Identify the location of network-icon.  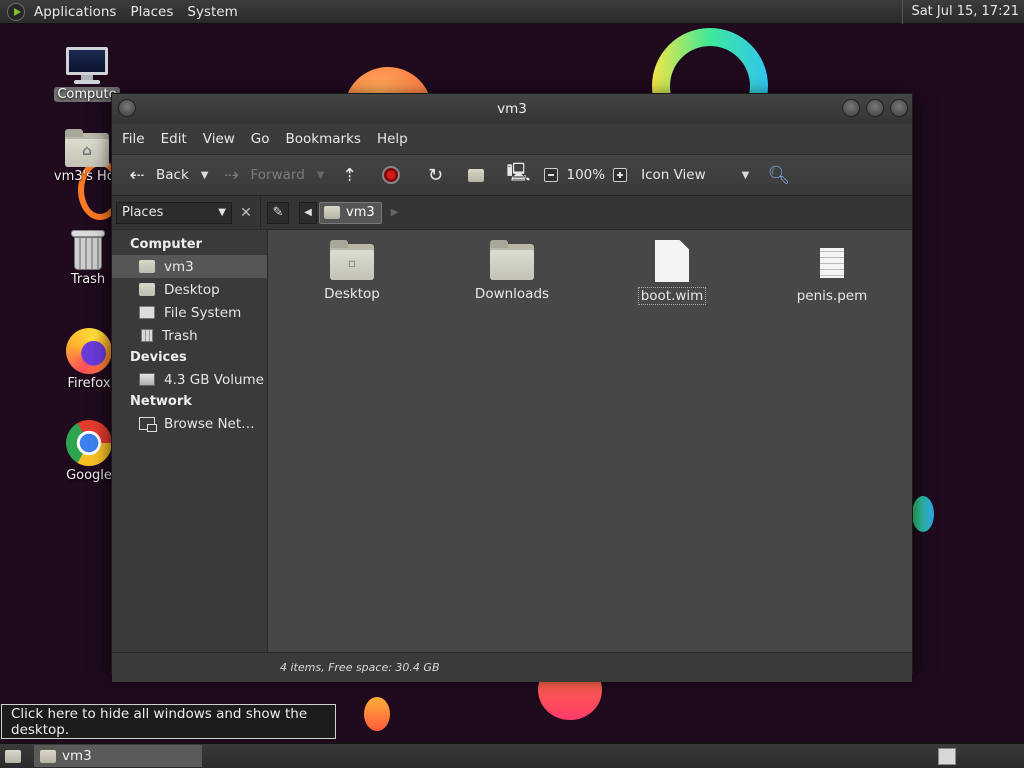
(148, 424).